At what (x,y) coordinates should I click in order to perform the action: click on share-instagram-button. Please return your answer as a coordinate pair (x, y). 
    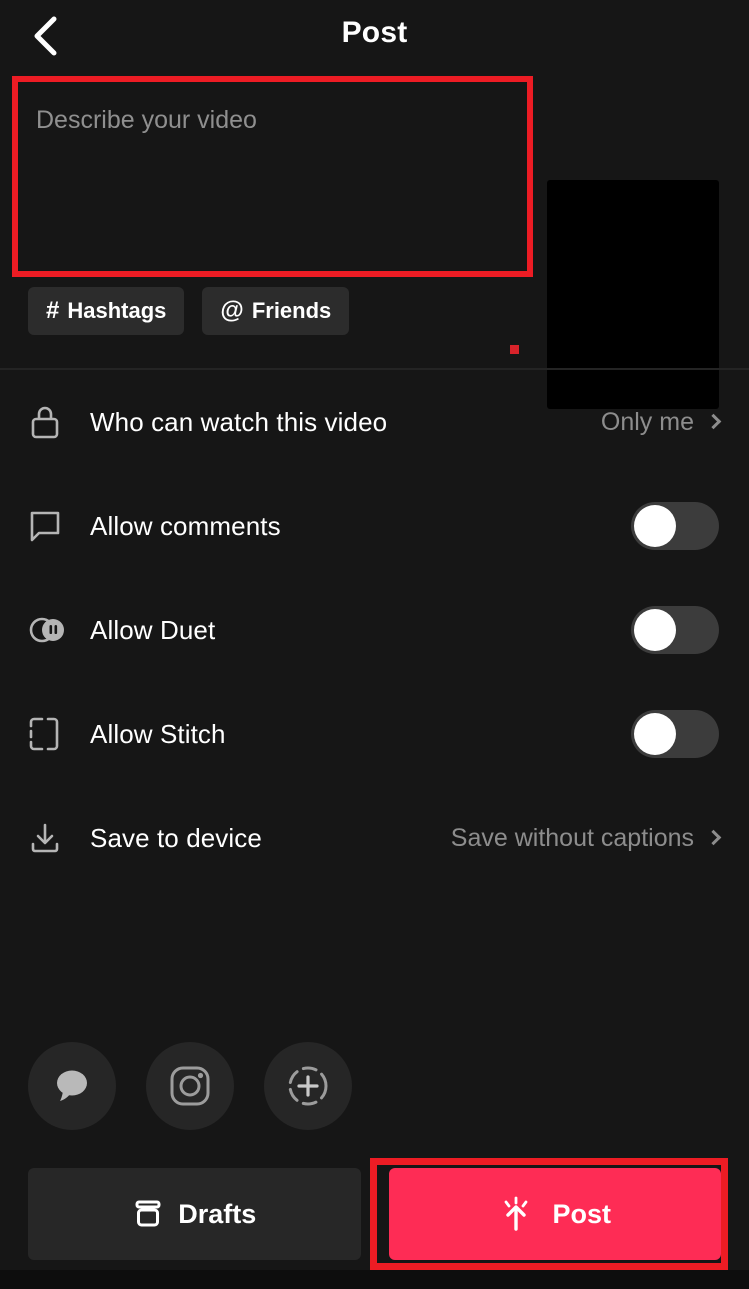
    Looking at the image, I should click on (190, 1086).